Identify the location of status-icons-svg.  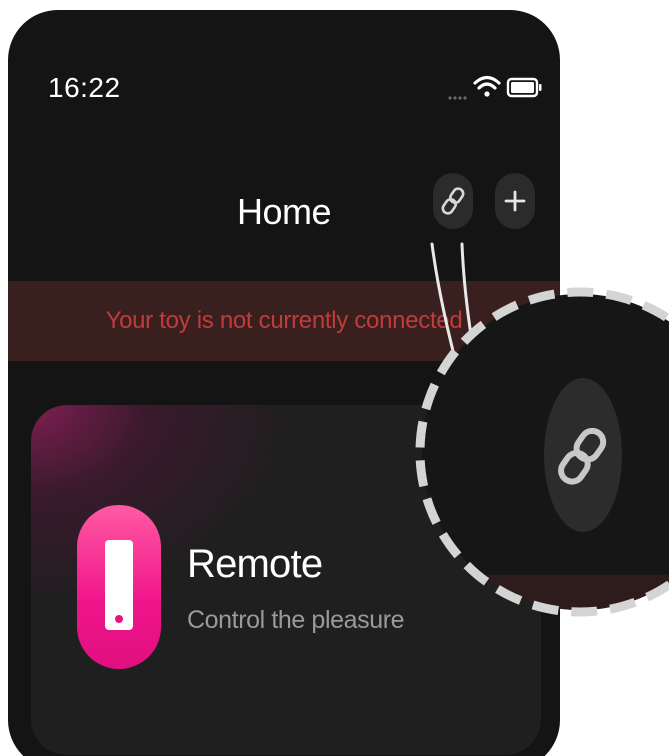
(495, 87).